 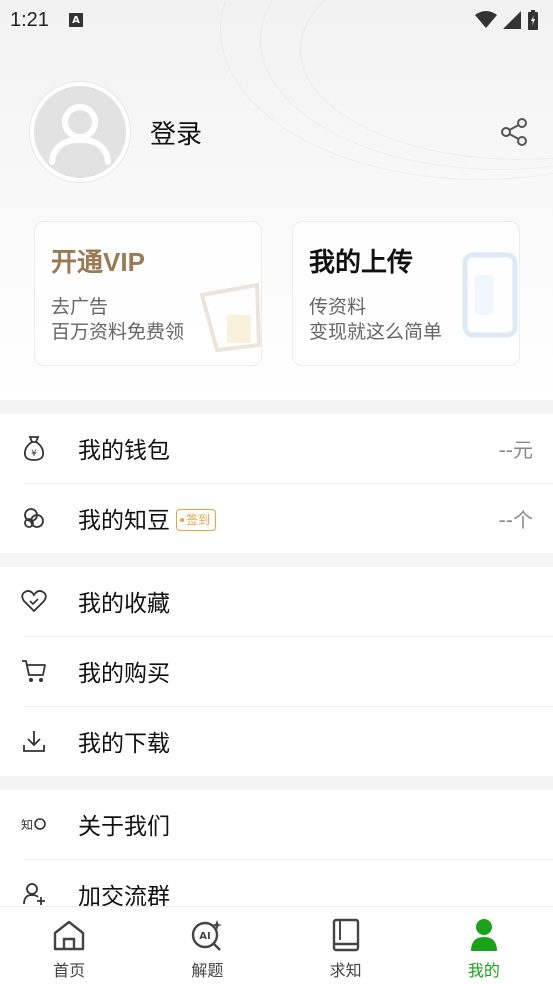 What do you see at coordinates (512, 20) in the screenshot?
I see `signal-icon` at bounding box center [512, 20].